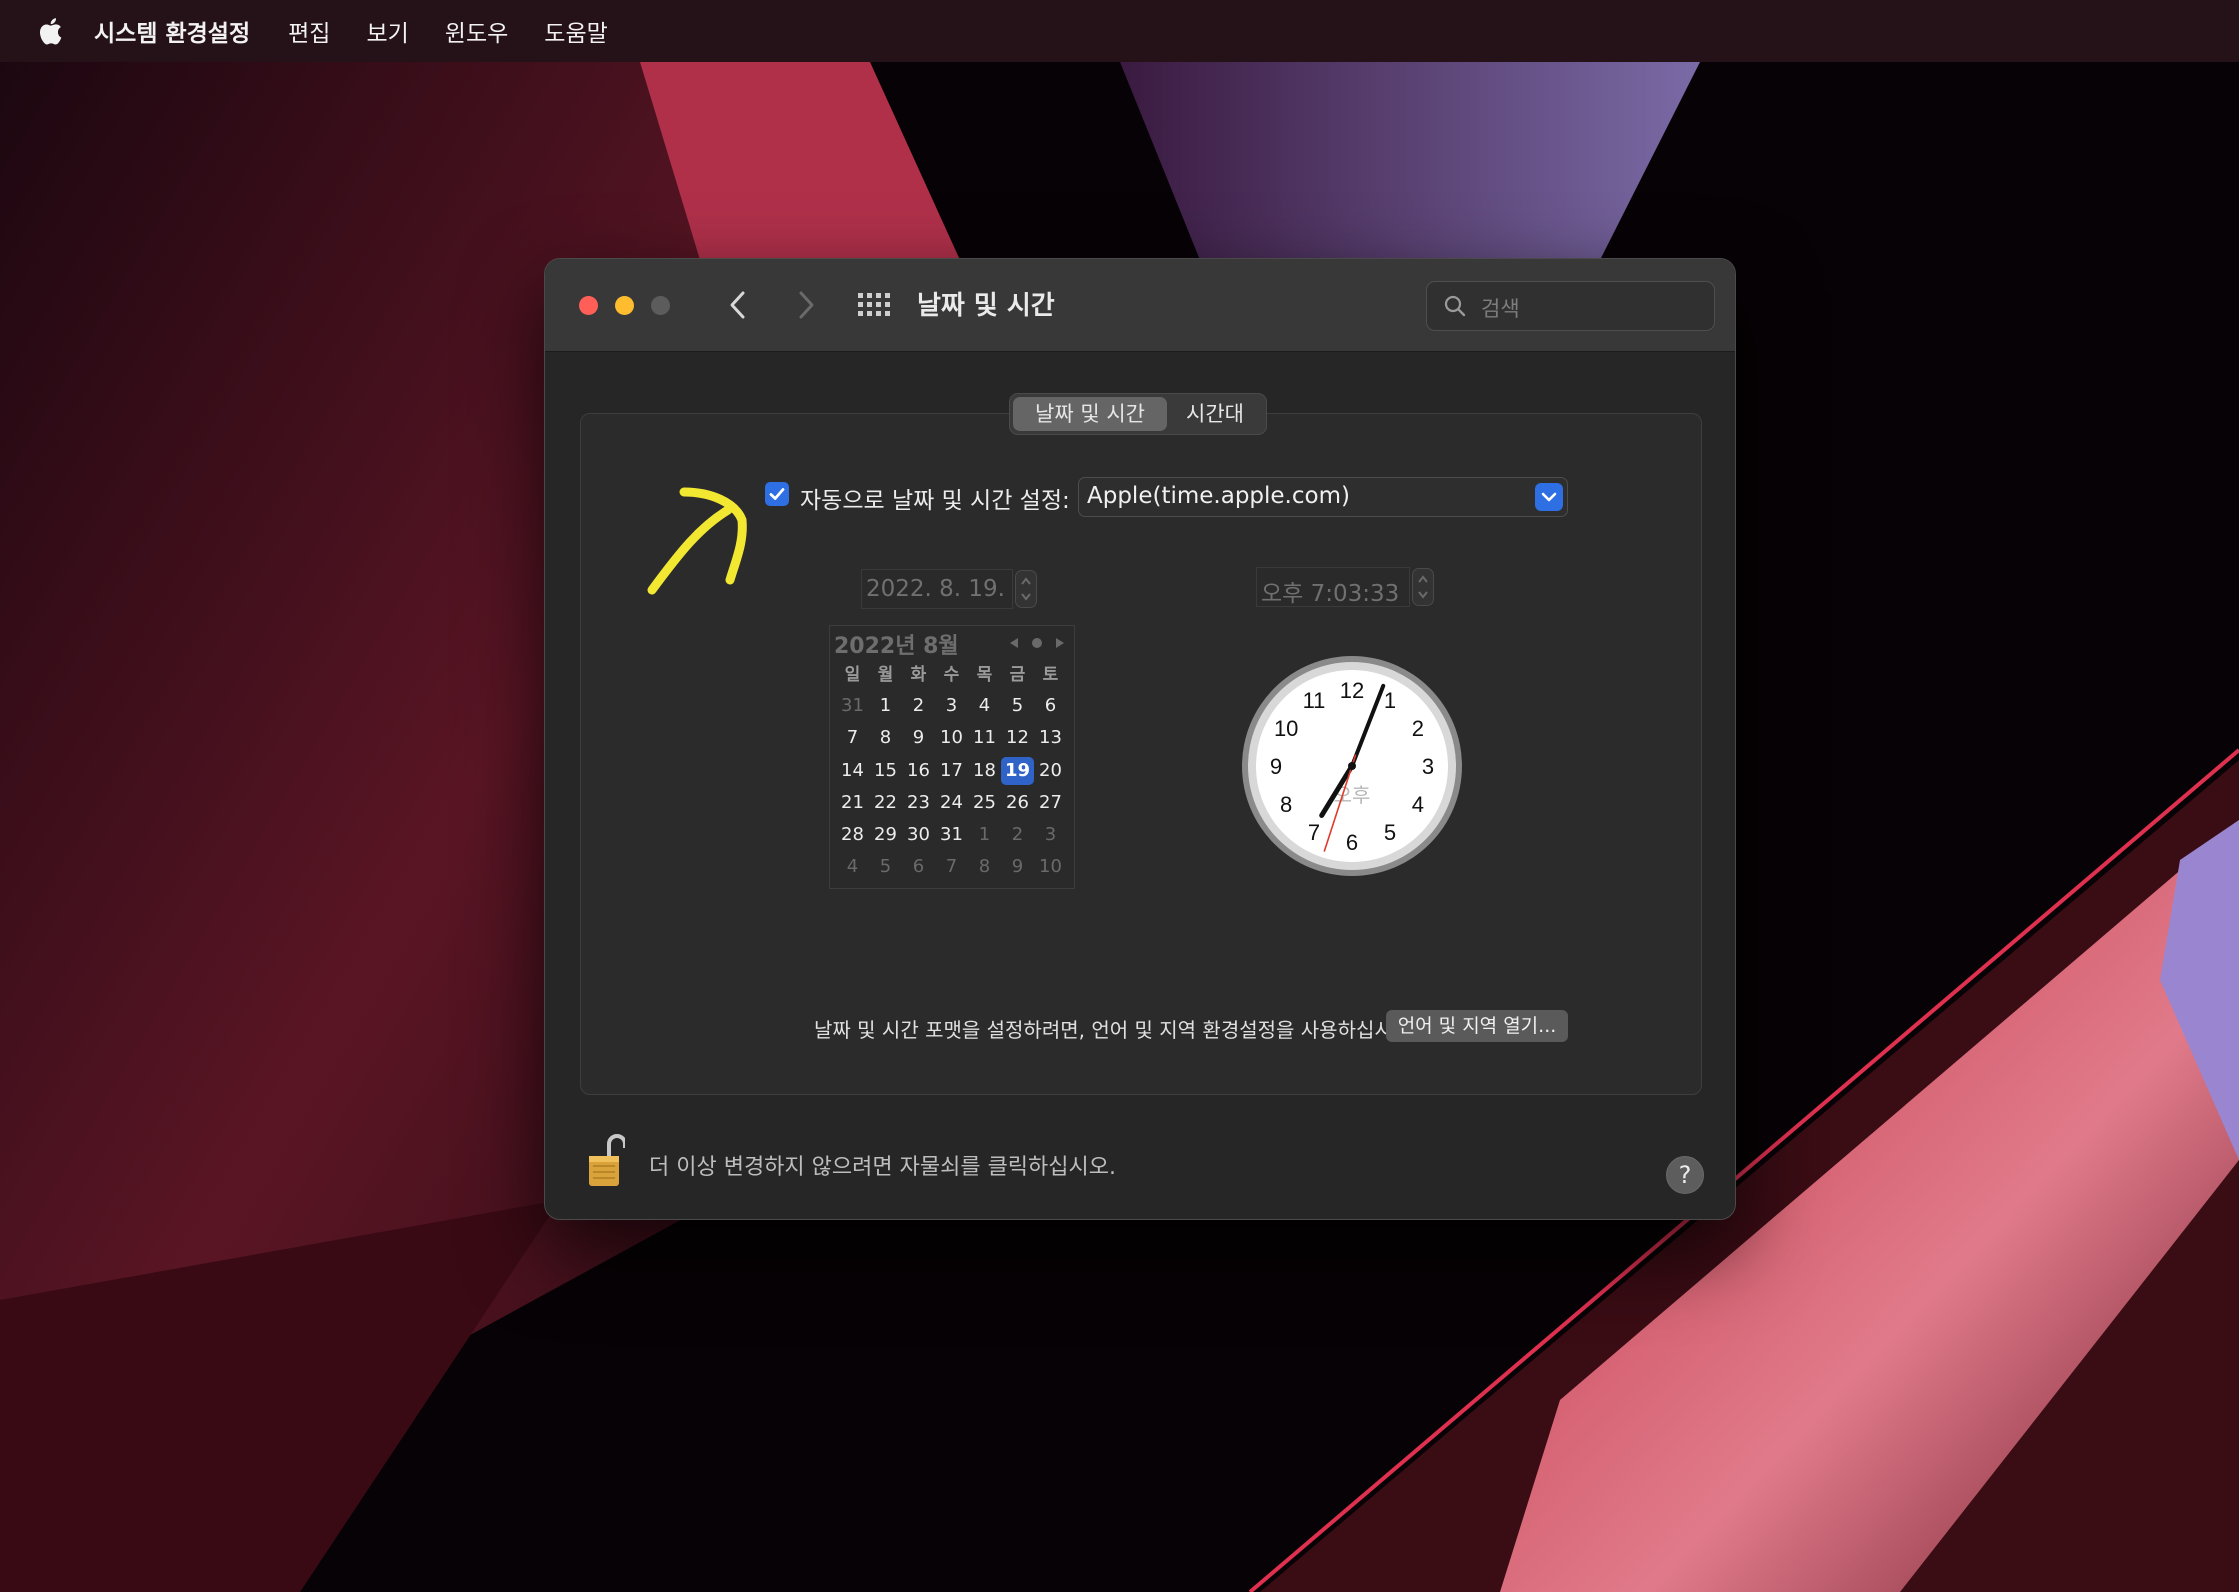  I want to click on clock-center-pin, so click(1352, 766).